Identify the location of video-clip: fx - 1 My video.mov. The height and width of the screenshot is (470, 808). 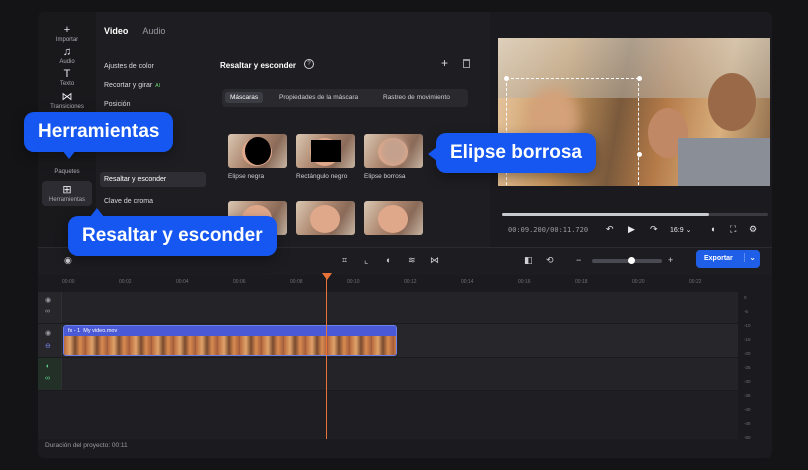
(230, 340).